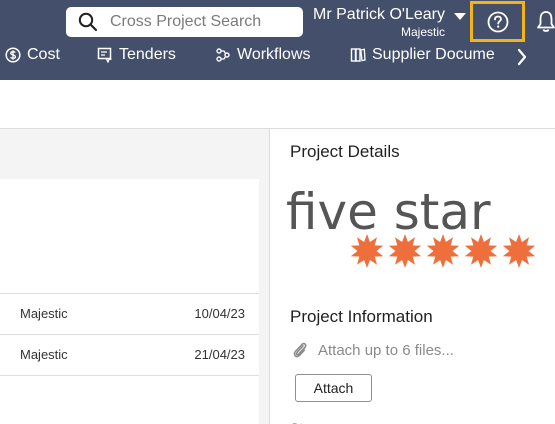 The image size is (555, 424). Describe the element at coordinates (460, 16) in the screenshot. I see `user-menu-caret-icon` at that location.